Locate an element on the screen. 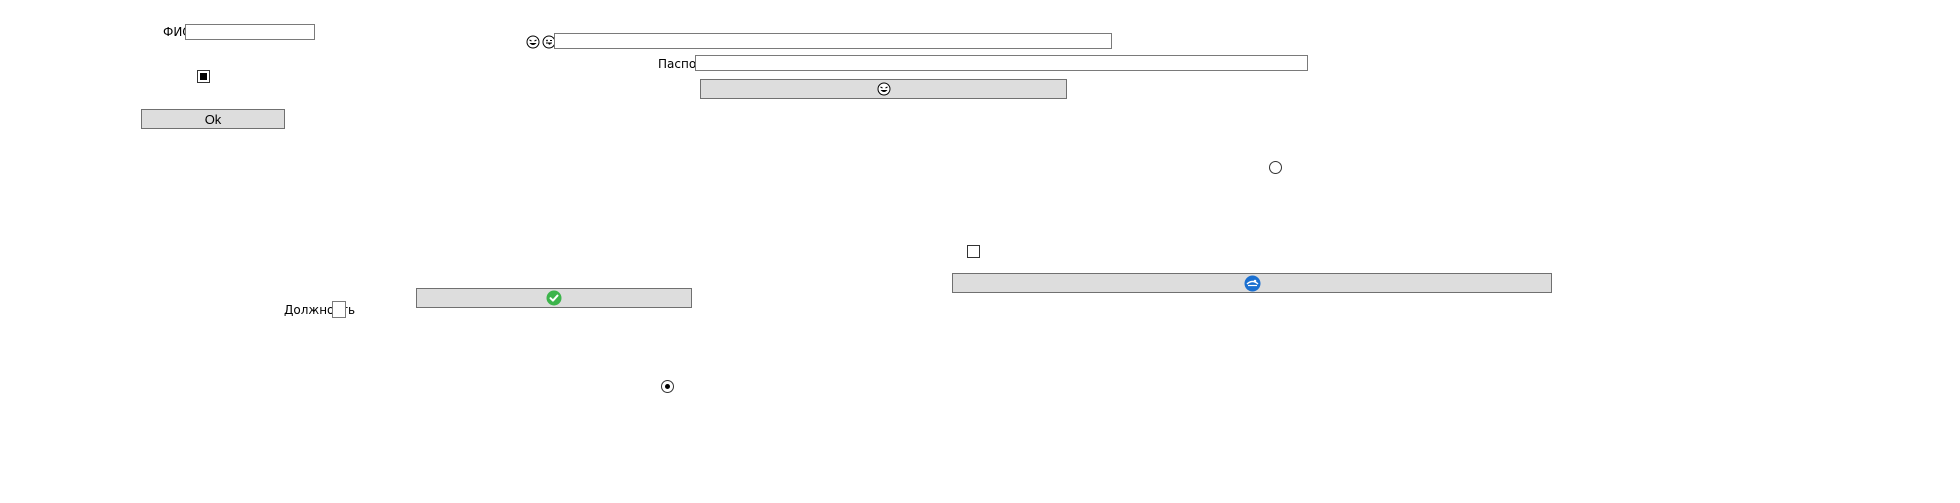  green-check-circle-icon is located at coordinates (554, 298).